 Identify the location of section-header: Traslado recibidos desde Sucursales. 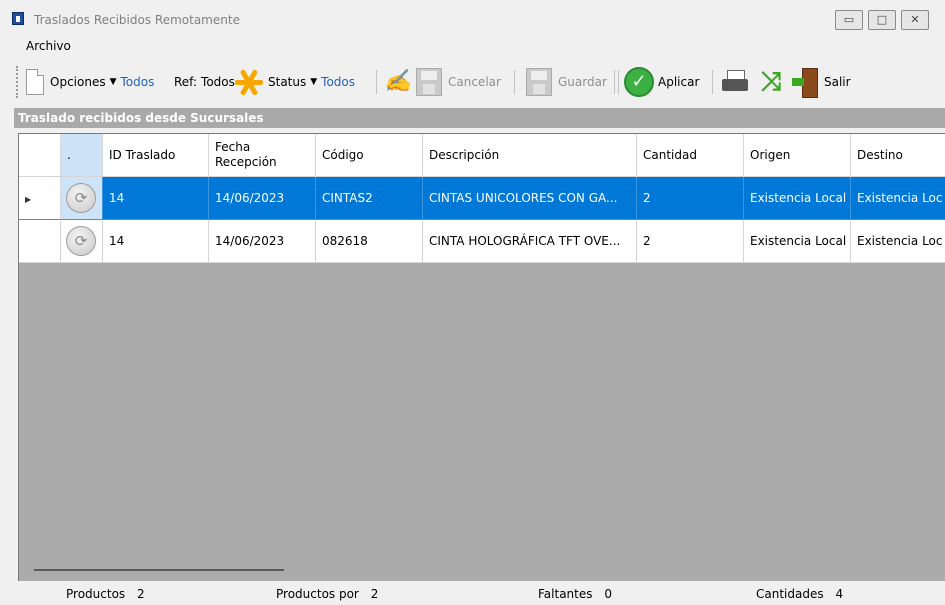
(479, 118).